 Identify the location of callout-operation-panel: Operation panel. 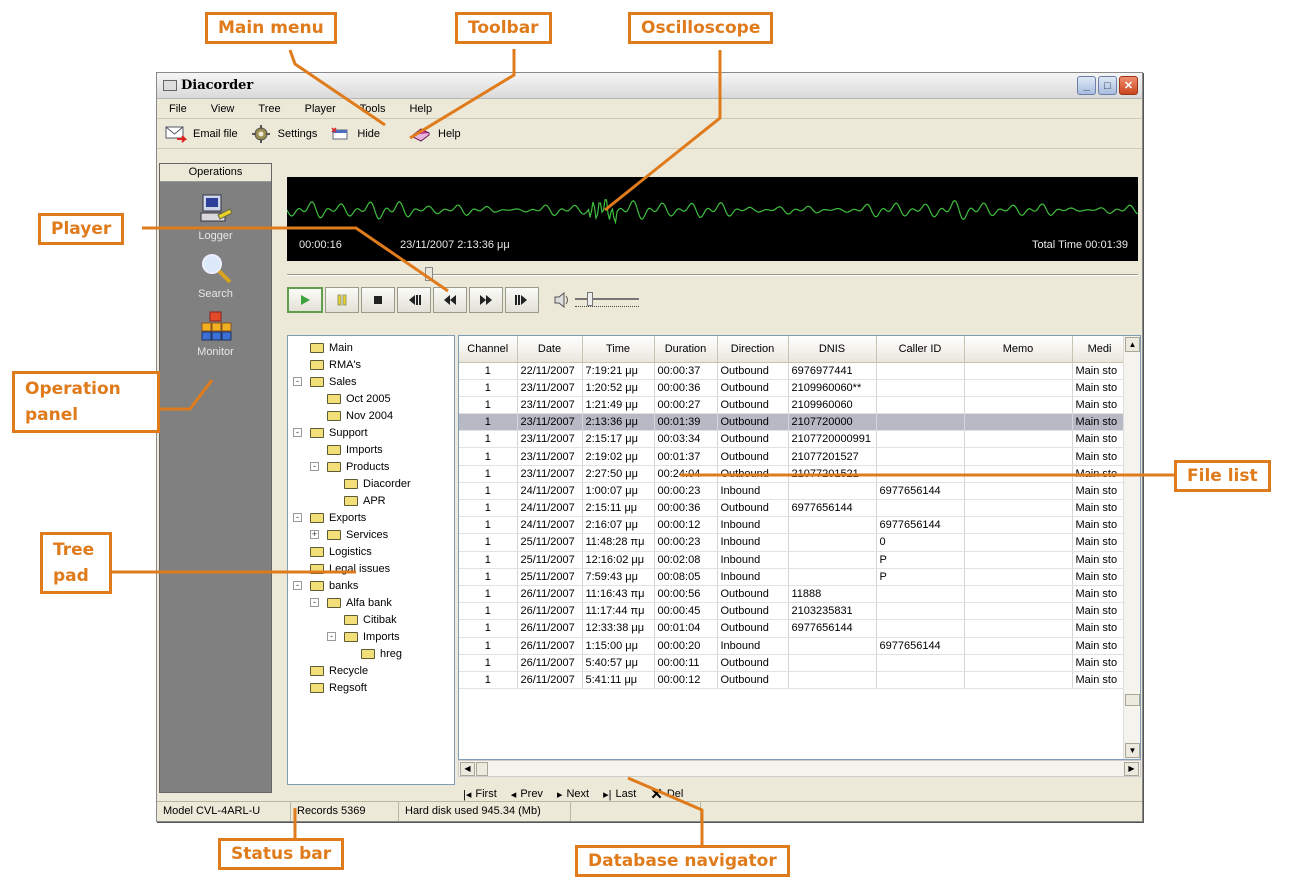
(86, 402).